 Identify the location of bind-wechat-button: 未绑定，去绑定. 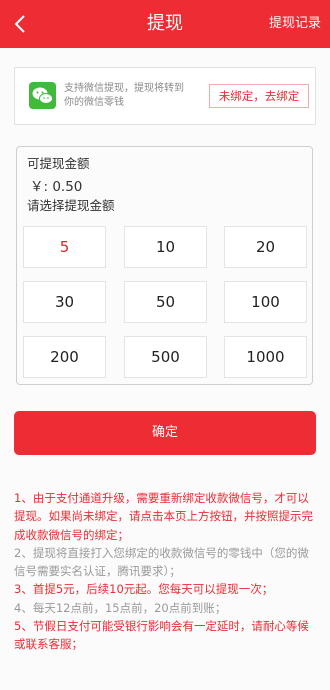
(259, 96).